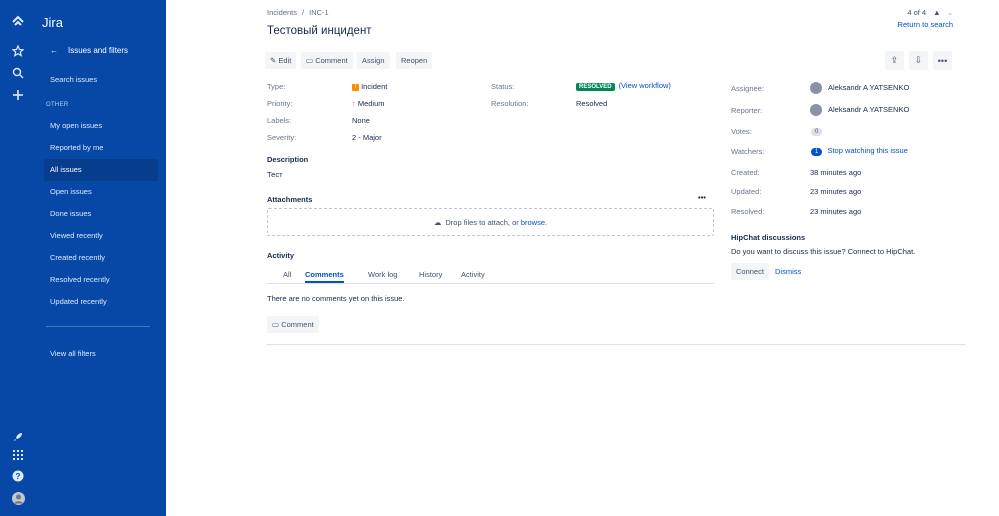 This screenshot has height=516, width=999. Describe the element at coordinates (595, 87) in the screenshot. I see `status-badge: RESOLVED` at that location.